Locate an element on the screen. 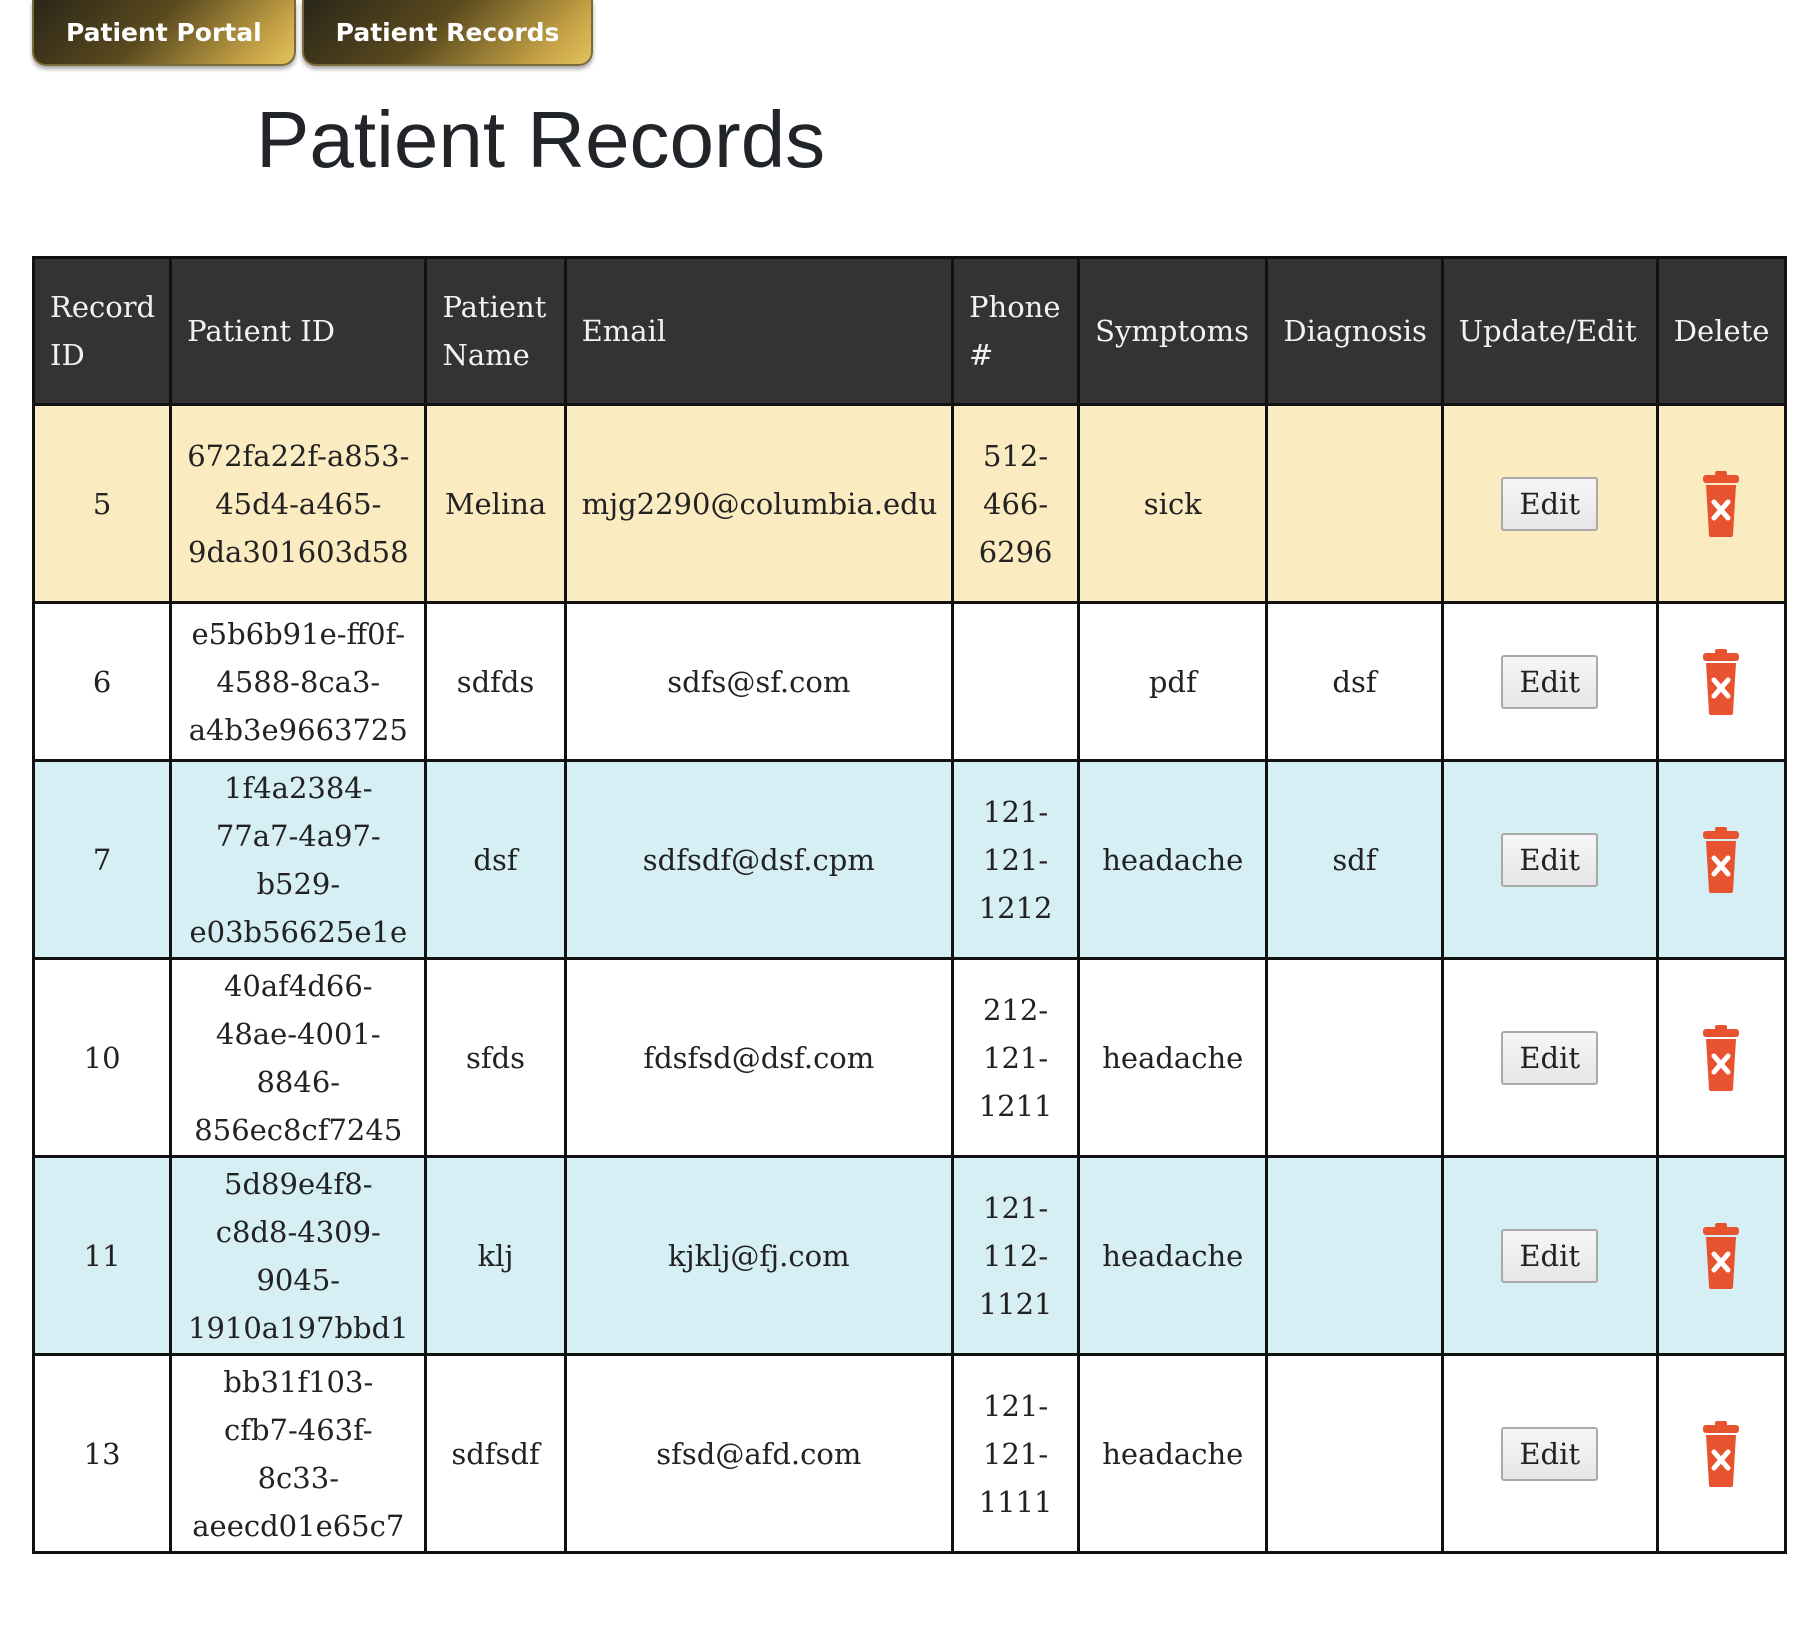 Image resolution: width=1800 pixels, height=1636 pixels. patient-id-cell: 672fa22f-a853-45d4-a465-9da301603d58 is located at coordinates (298, 503).